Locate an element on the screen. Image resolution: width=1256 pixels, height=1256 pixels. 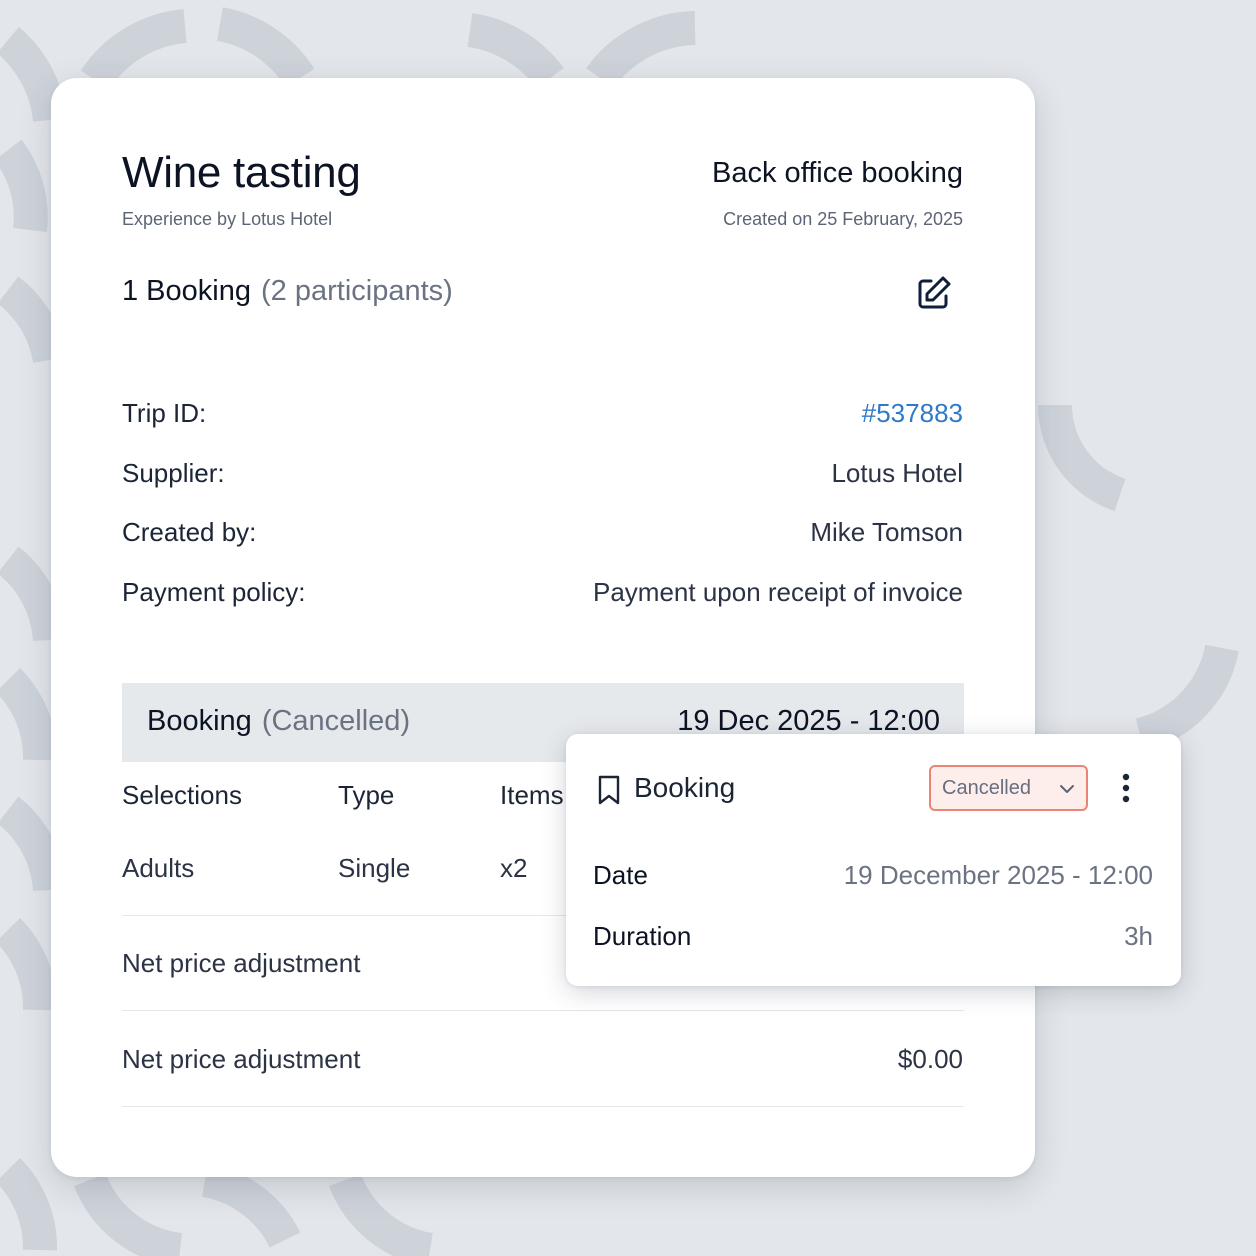
booking-source: Back office booking is located at coordinates (837, 173).